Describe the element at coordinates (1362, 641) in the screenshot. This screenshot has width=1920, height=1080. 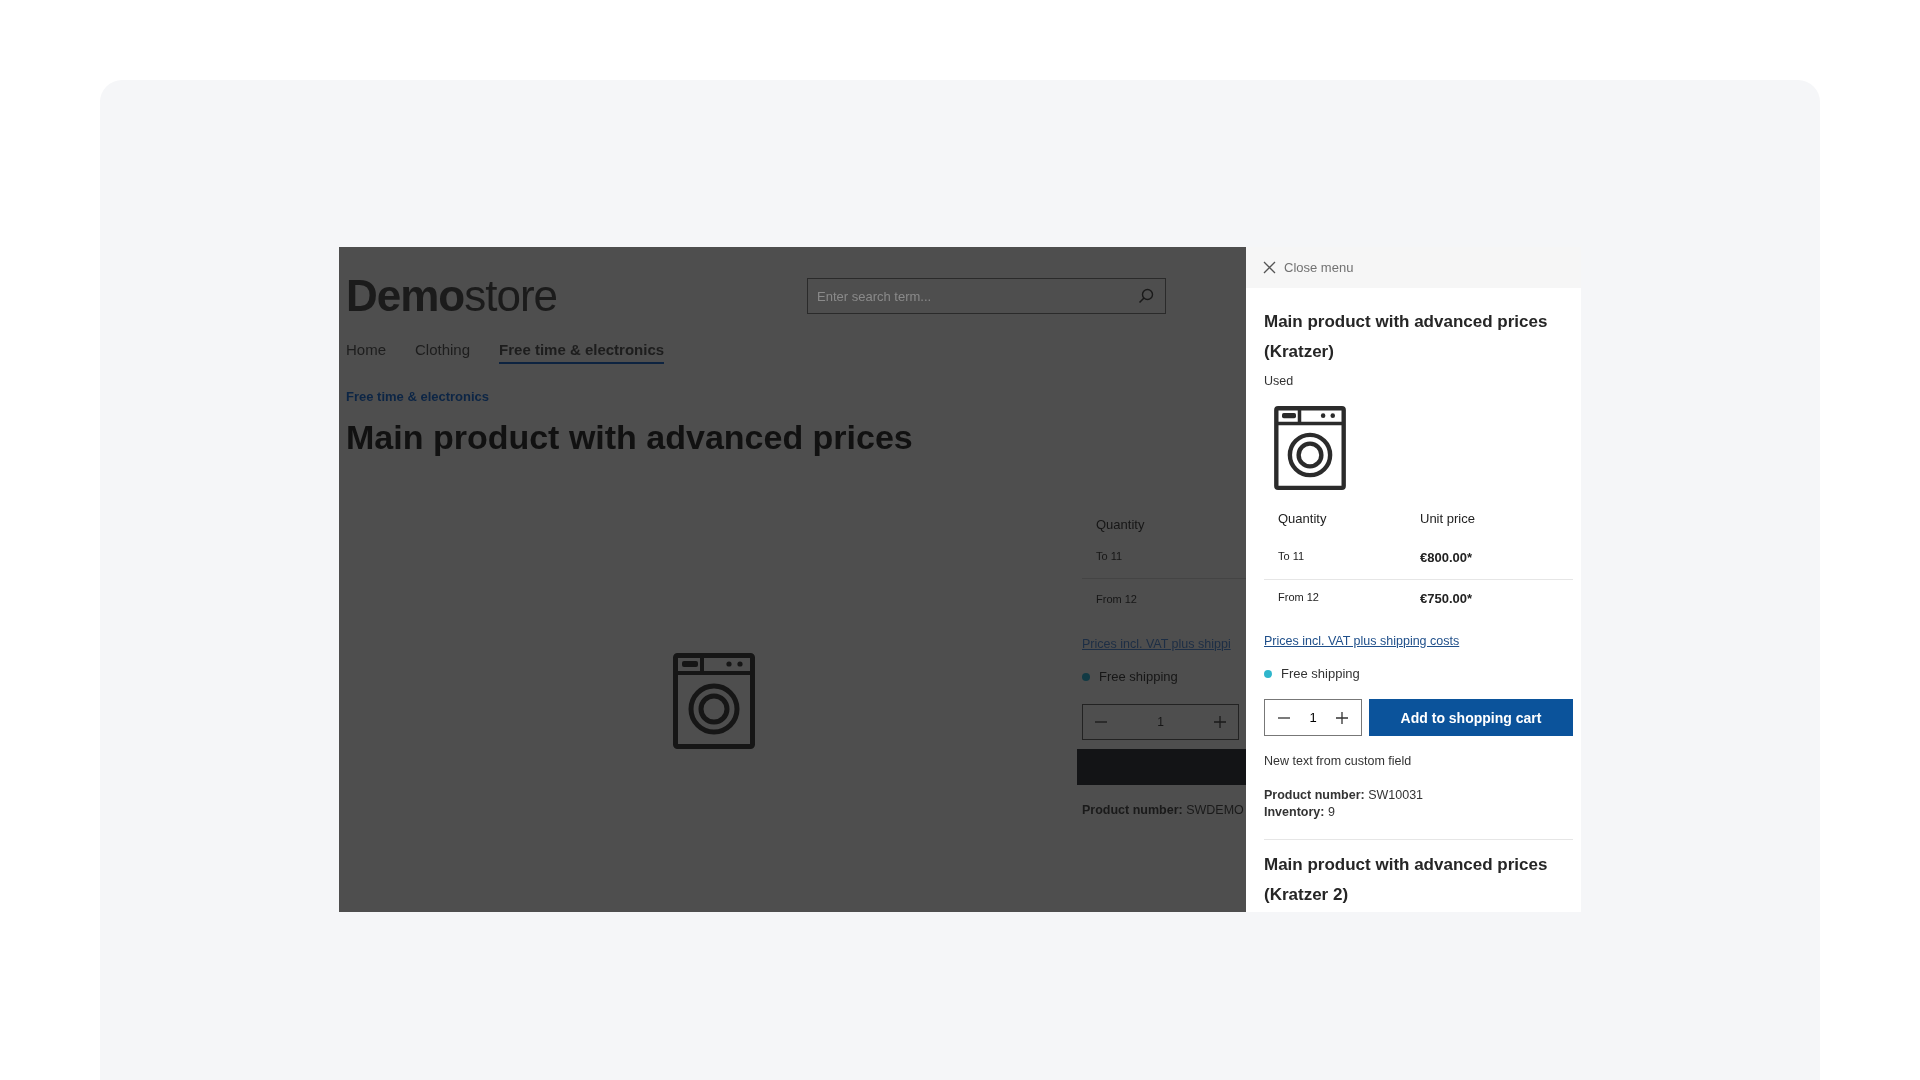
I see `vat-link: Prices incl. VAT plus shipping costs` at that location.